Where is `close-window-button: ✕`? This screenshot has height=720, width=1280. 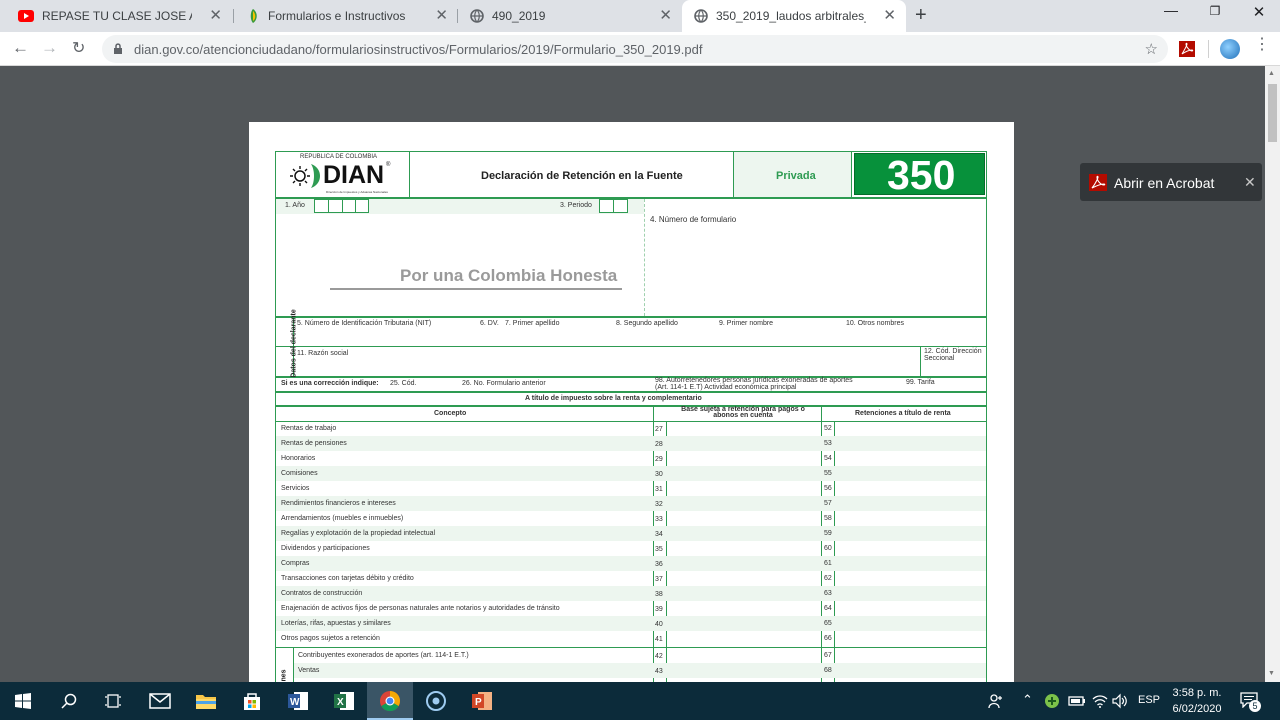
close-window-button: ✕ is located at coordinates (1258, 13).